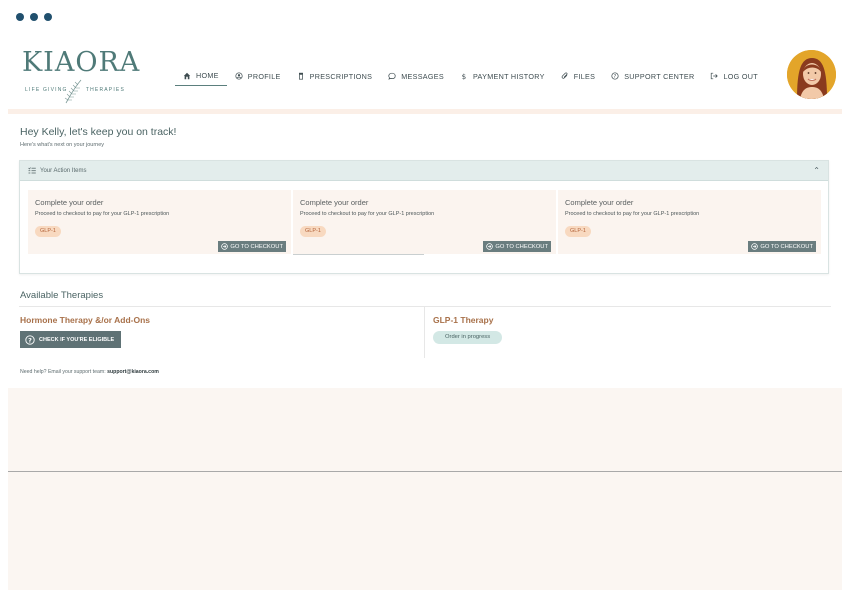 The image size is (850, 596). Describe the element at coordinates (468, 337) in the screenshot. I see `order-status-badge: Order in progress` at that location.